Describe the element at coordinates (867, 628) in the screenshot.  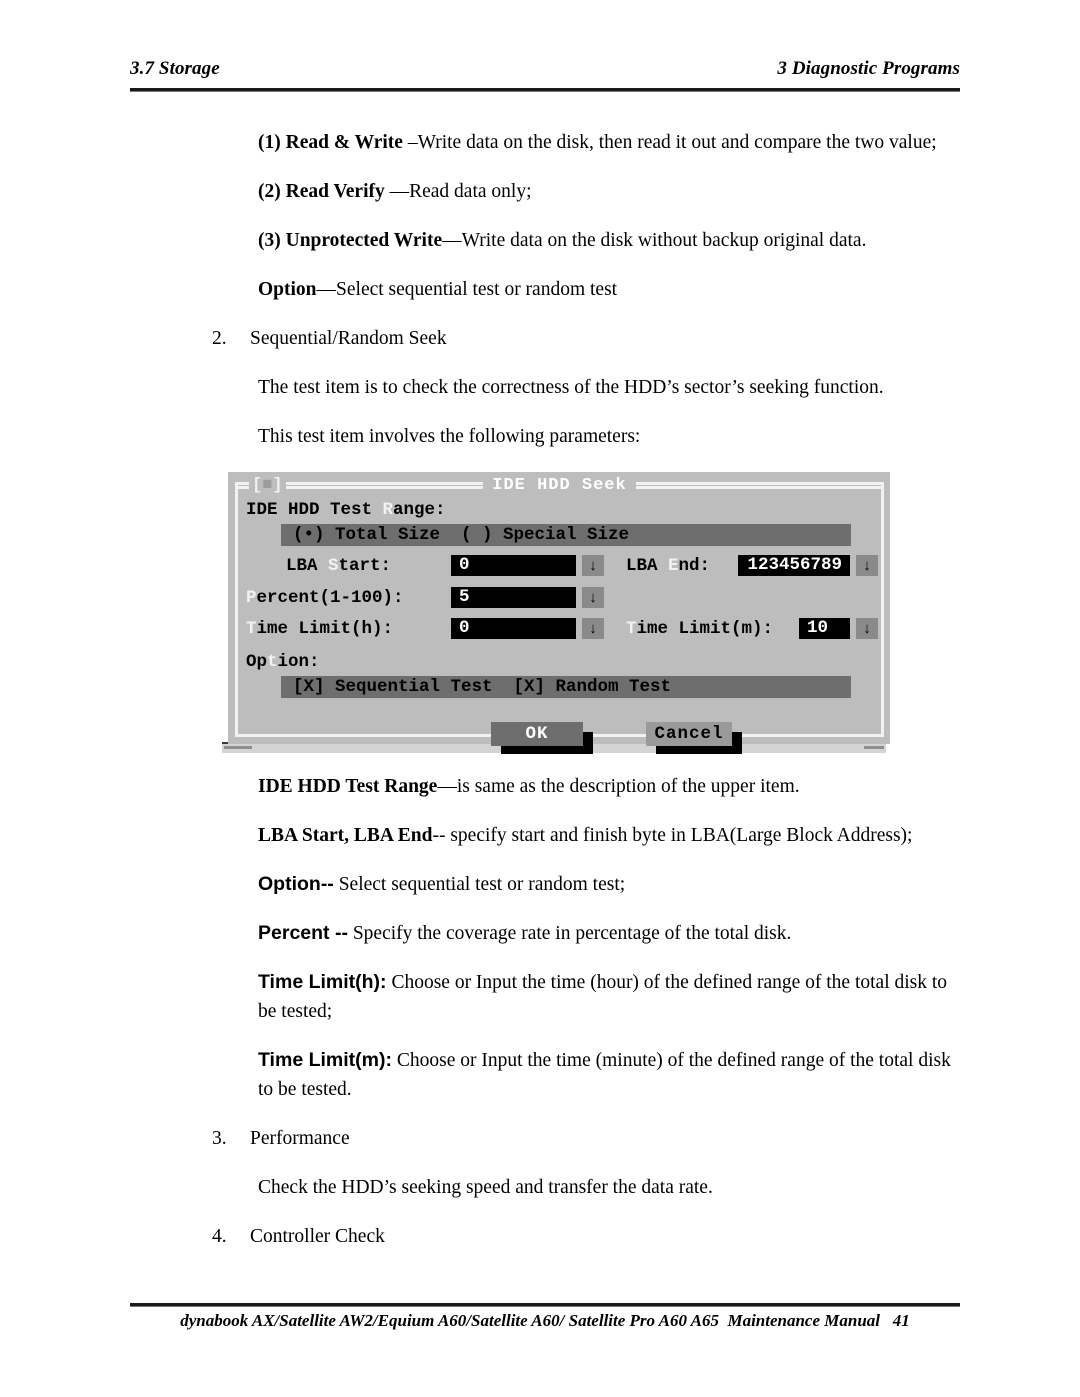
I see `time-limit-m-dropdown-arrow-icon: ↓` at that location.